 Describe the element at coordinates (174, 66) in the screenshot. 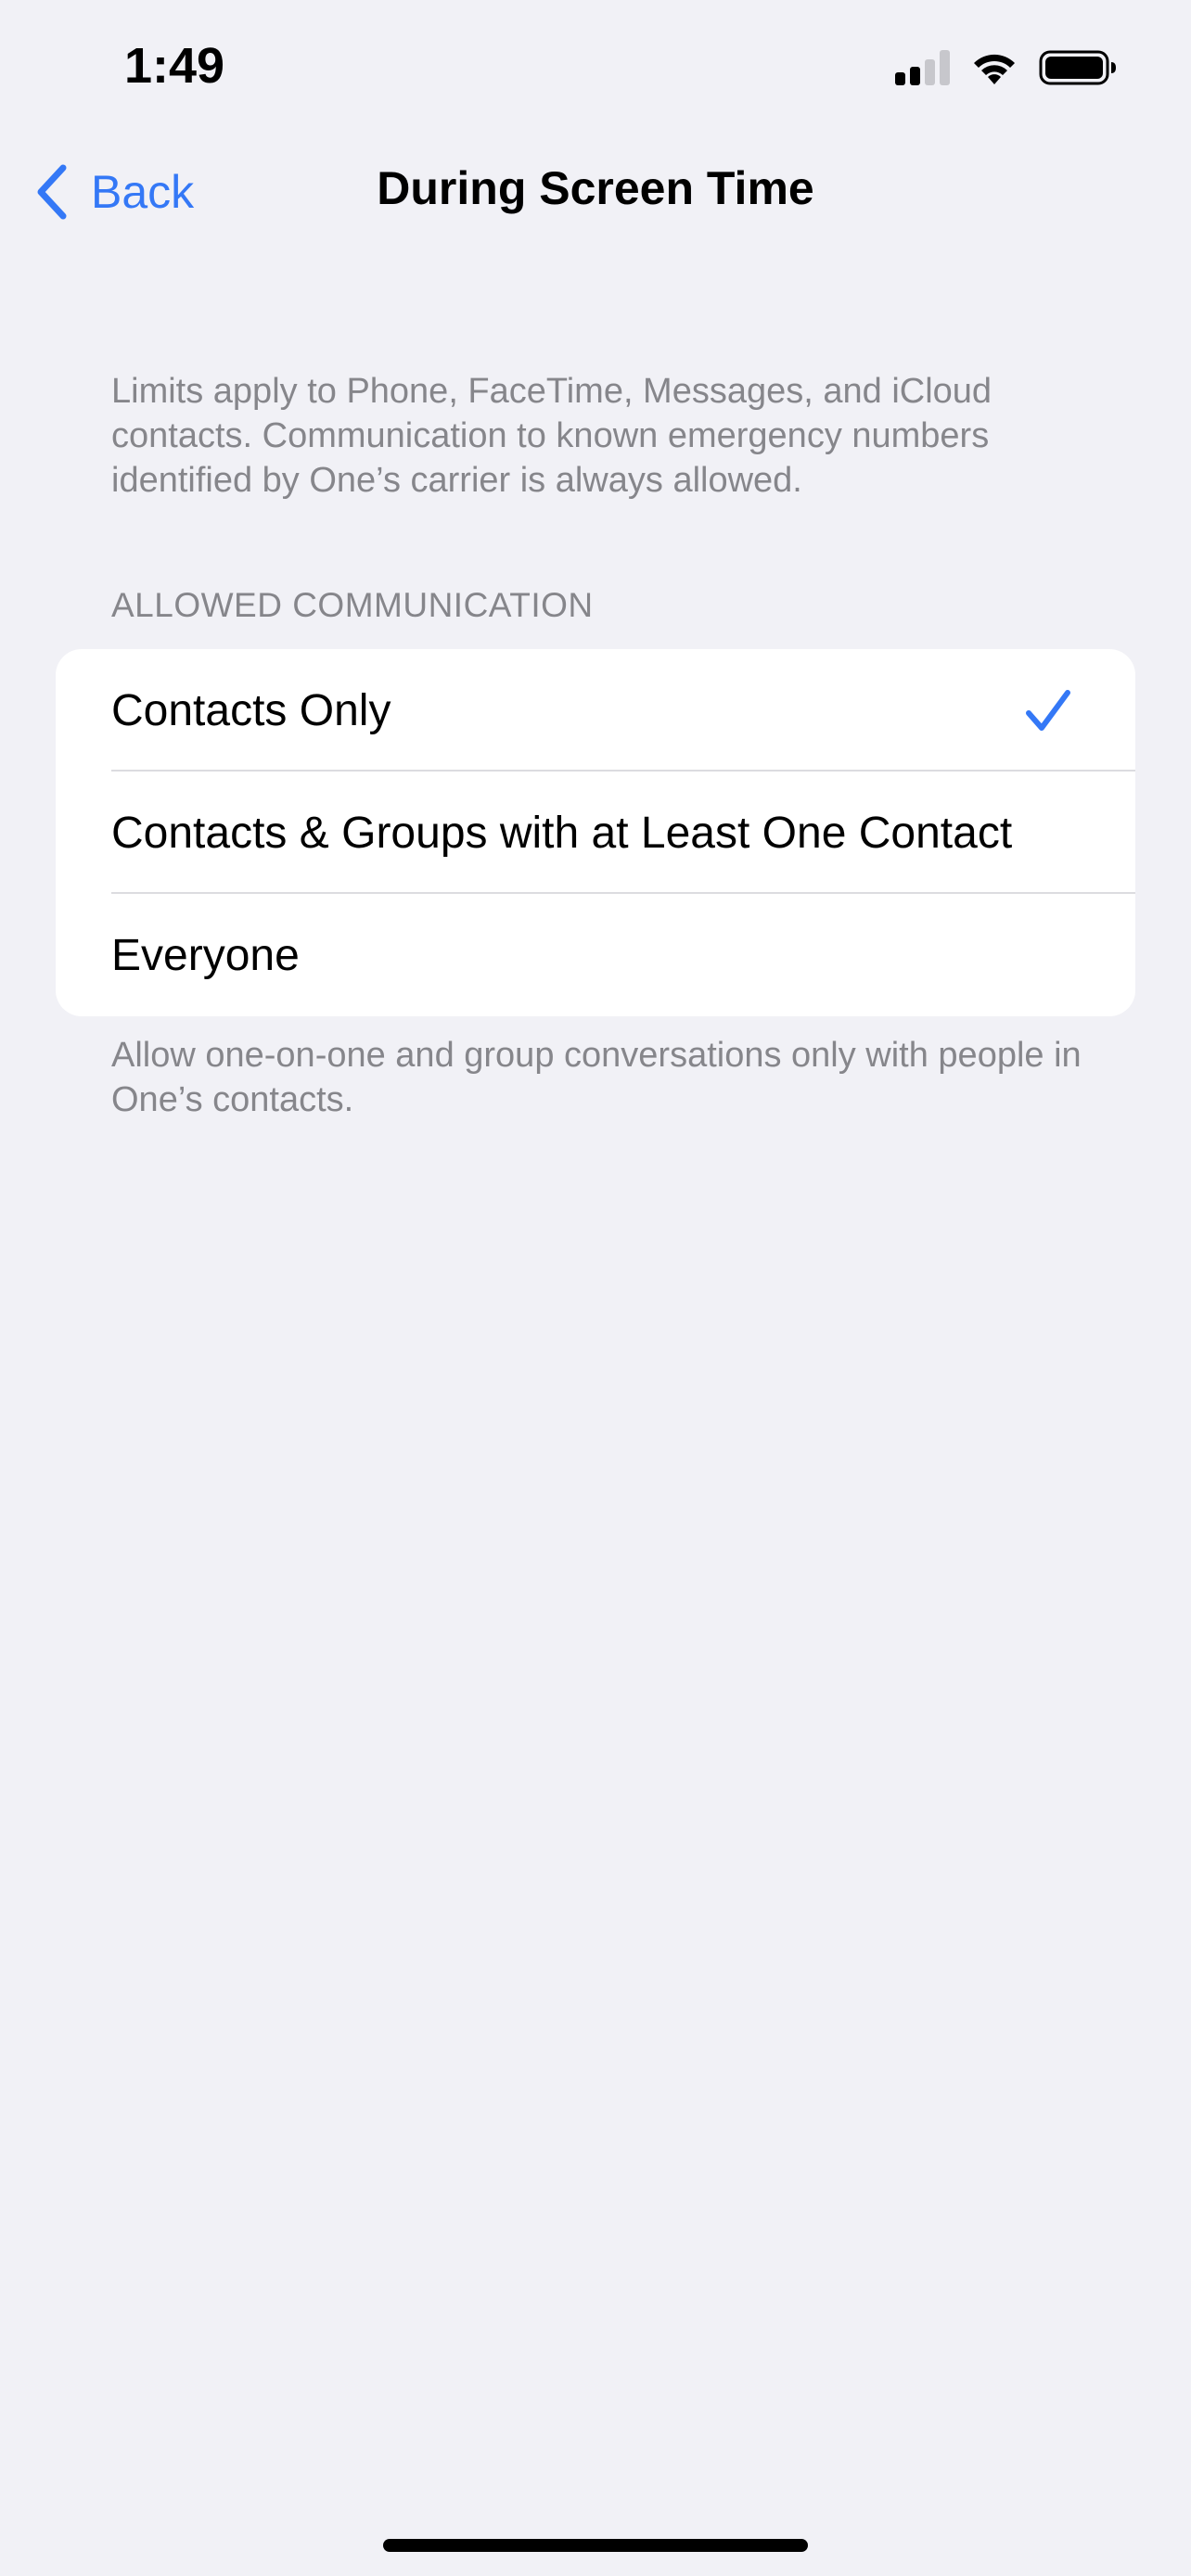

I see `status-time: 1:49` at that location.